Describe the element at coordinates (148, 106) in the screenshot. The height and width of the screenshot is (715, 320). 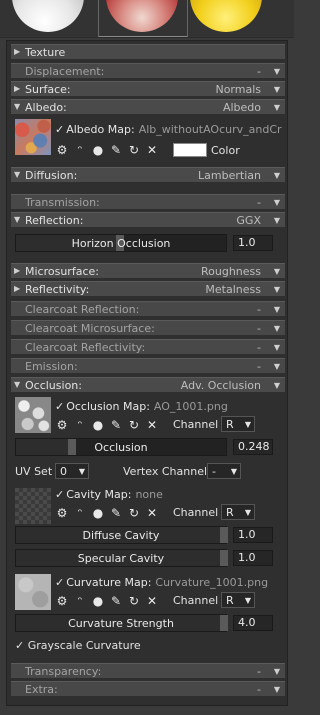
I see `section-albedo: ▼ Albedo: Albedo ▼` at that location.